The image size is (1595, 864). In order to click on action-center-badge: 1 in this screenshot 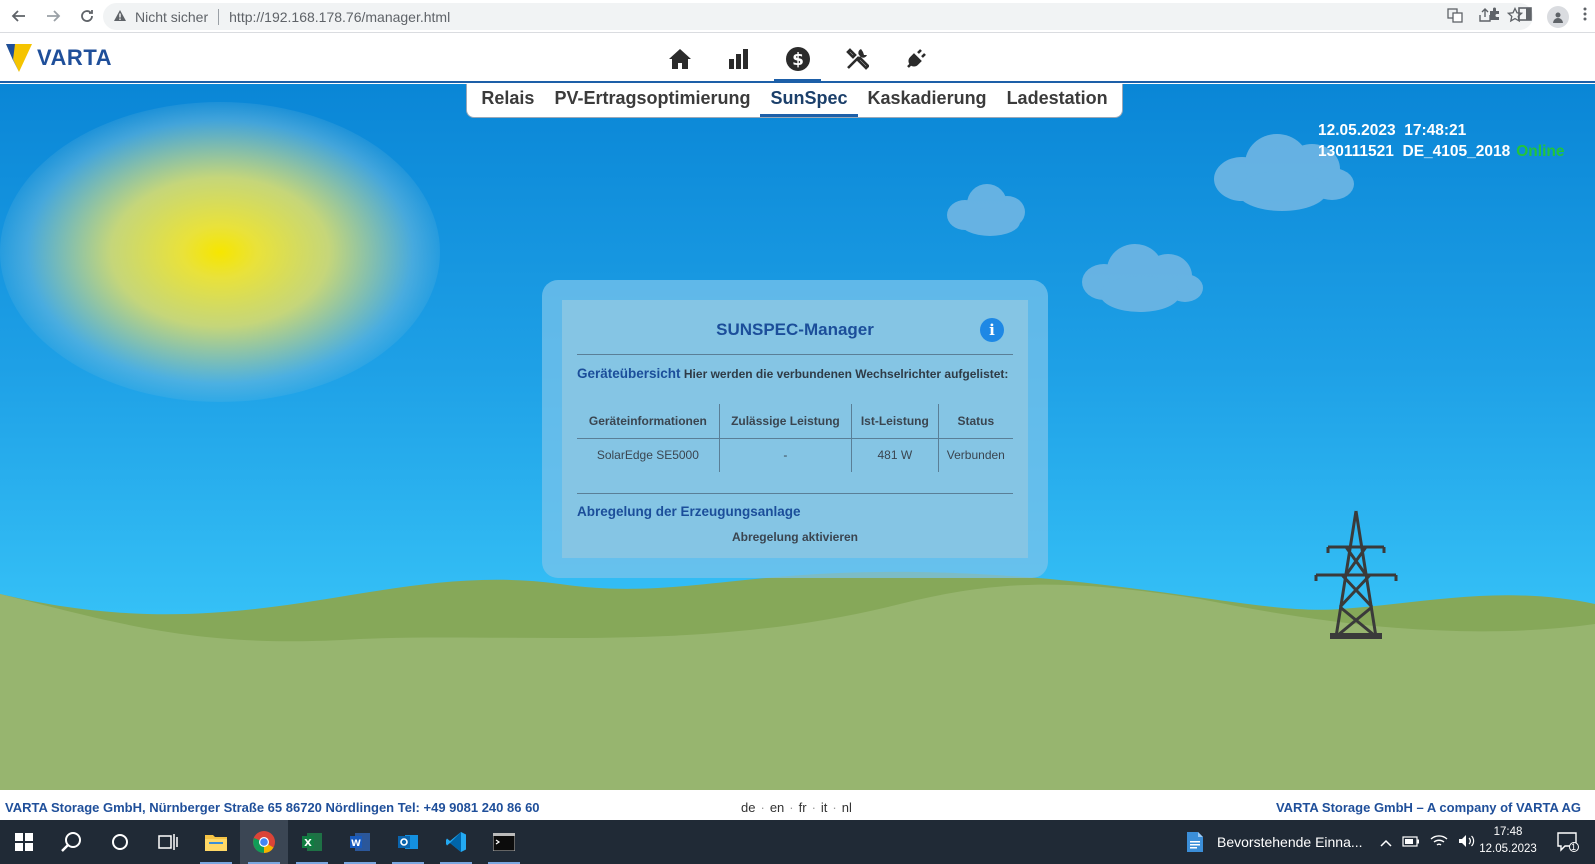, I will do `click(1574, 847)`.